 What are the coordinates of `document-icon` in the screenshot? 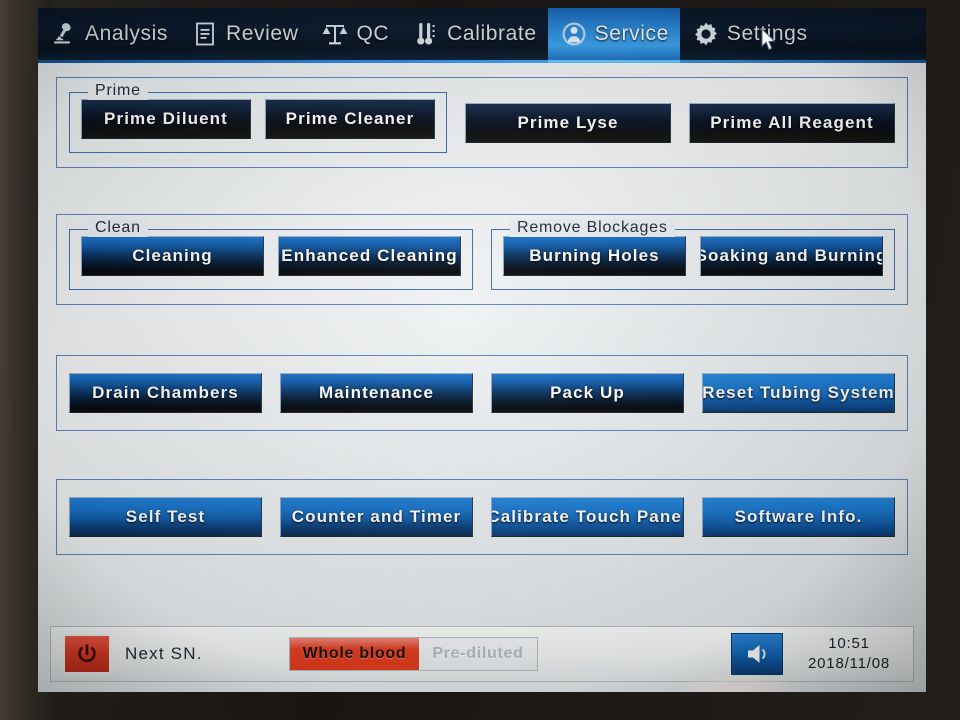 It's located at (205, 34).